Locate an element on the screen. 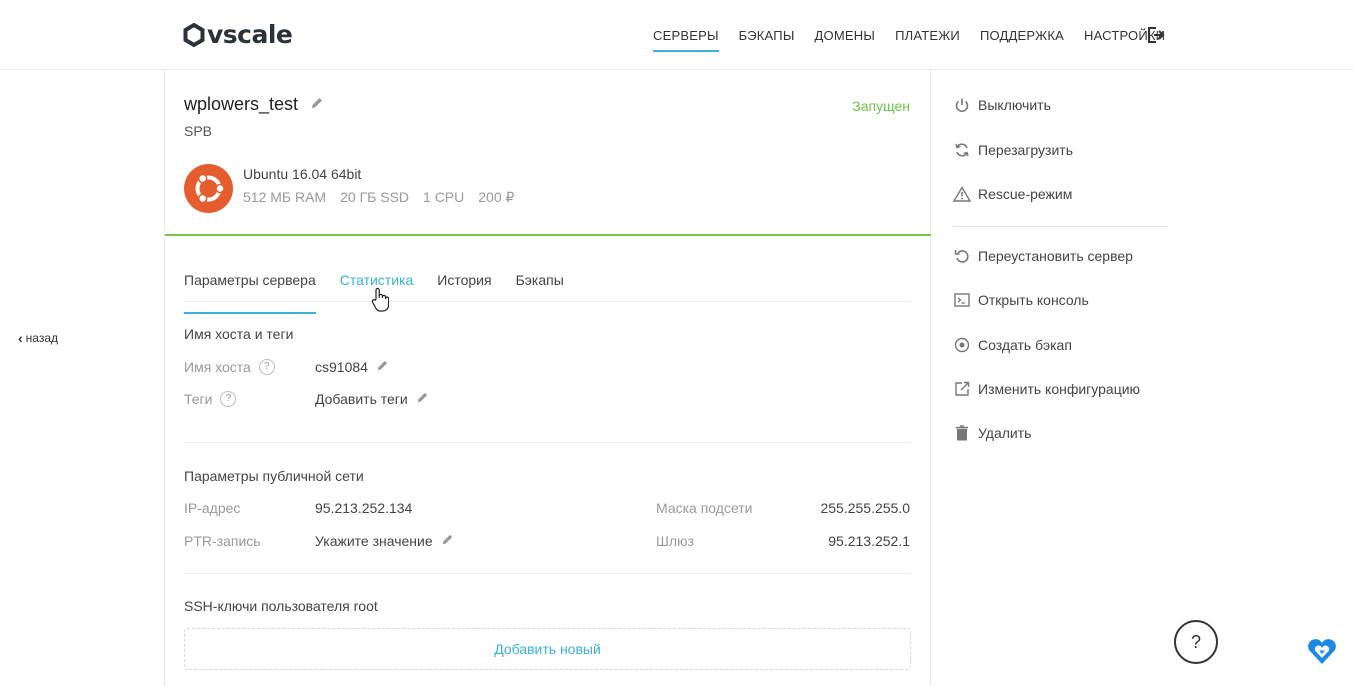 The image size is (1353, 686). hostname-field: cs91084 is located at coordinates (352, 367).